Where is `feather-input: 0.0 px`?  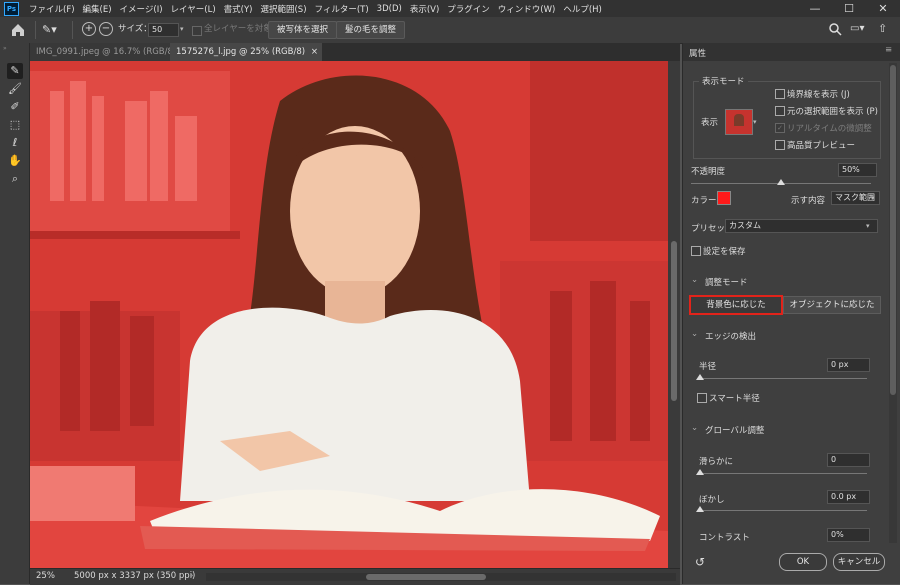
feather-input: 0.0 px is located at coordinates (848, 497).